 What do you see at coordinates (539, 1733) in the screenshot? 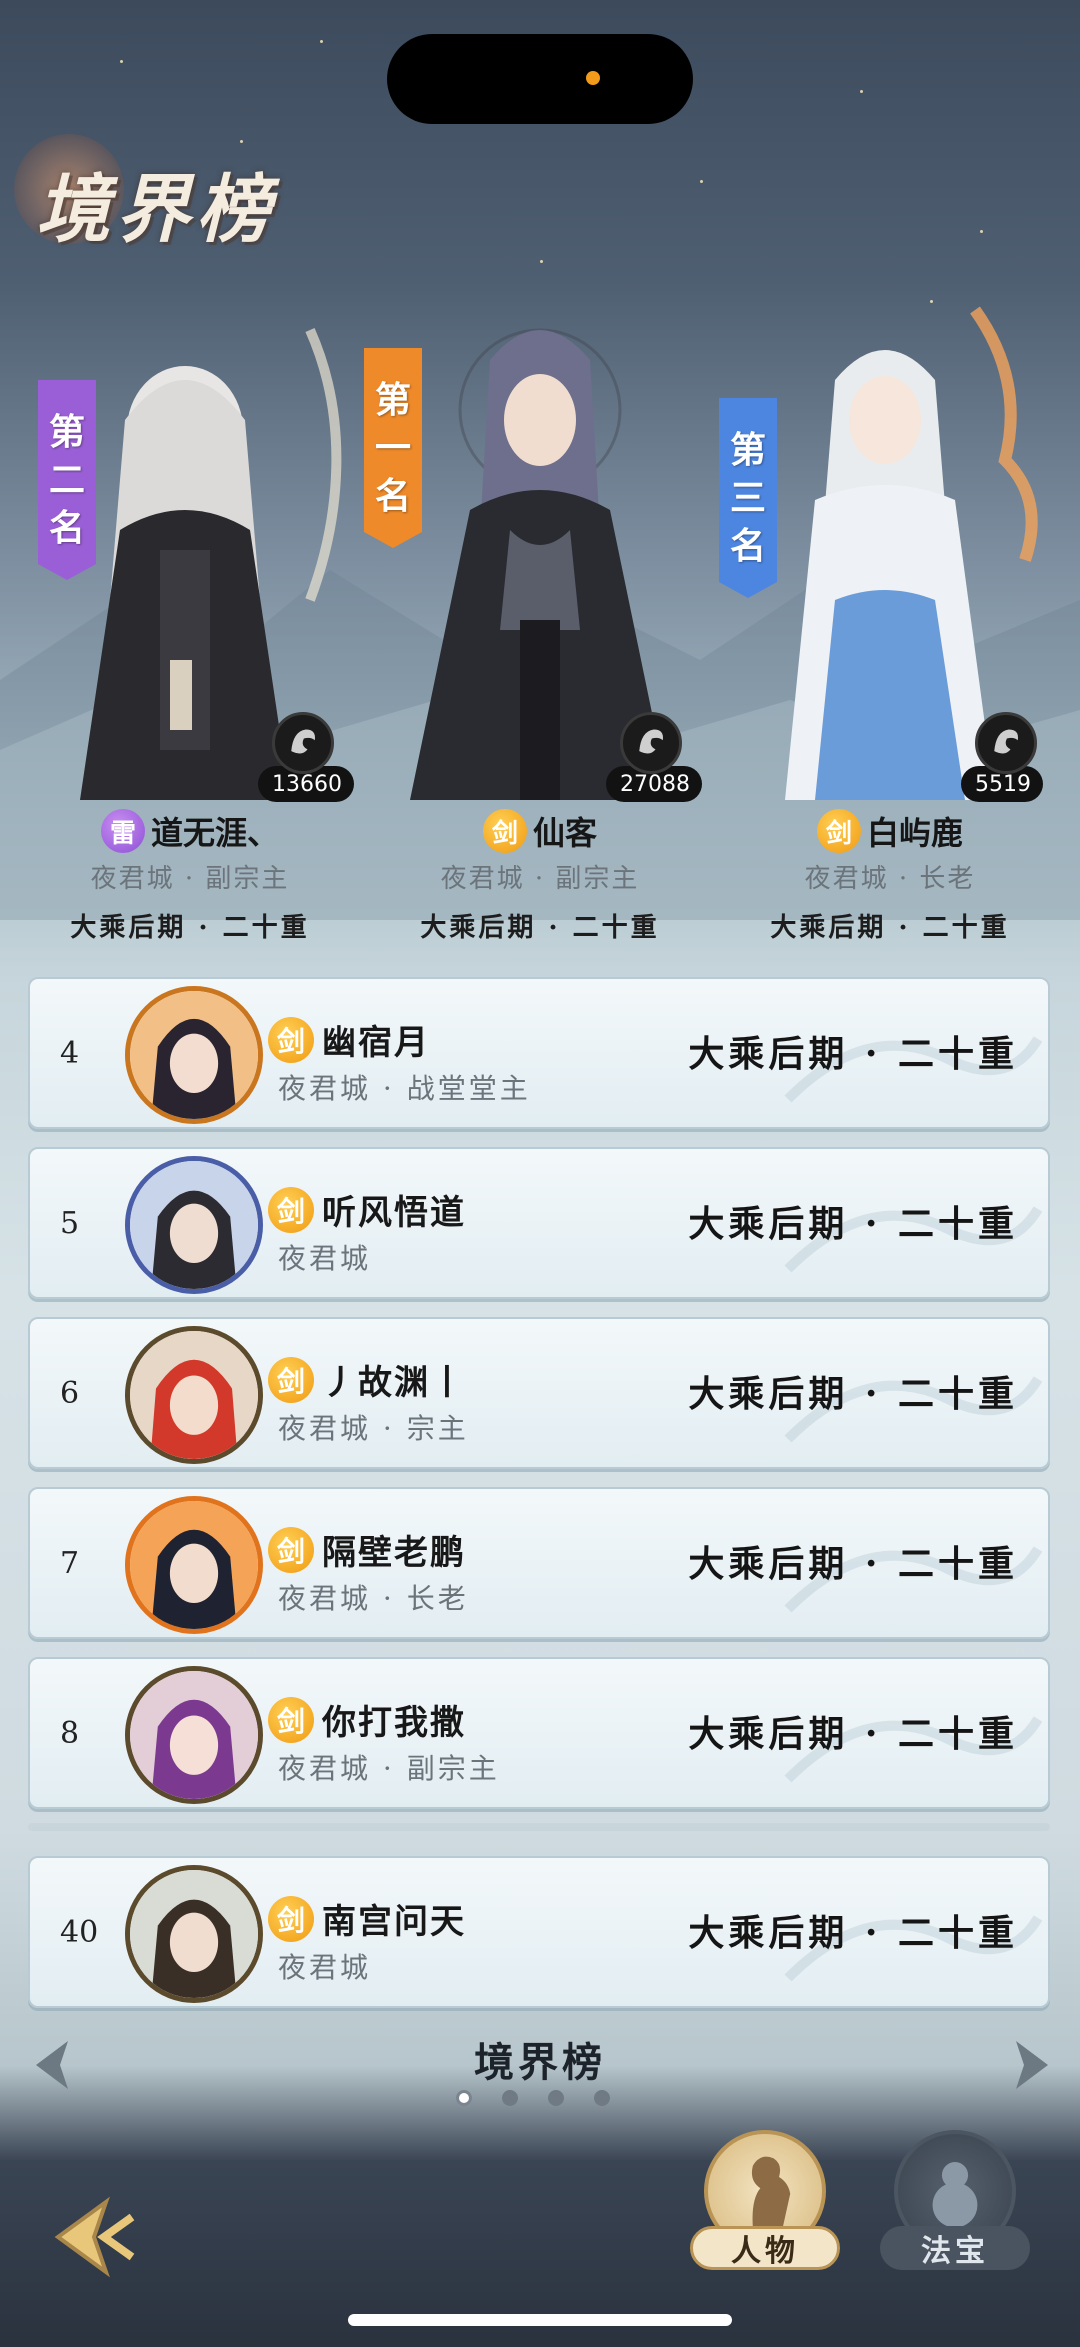
I see `ranking-row: 8 剑 你打我撒 夜君城 · 副宗主 大乘后期 · 二十重` at bounding box center [539, 1733].